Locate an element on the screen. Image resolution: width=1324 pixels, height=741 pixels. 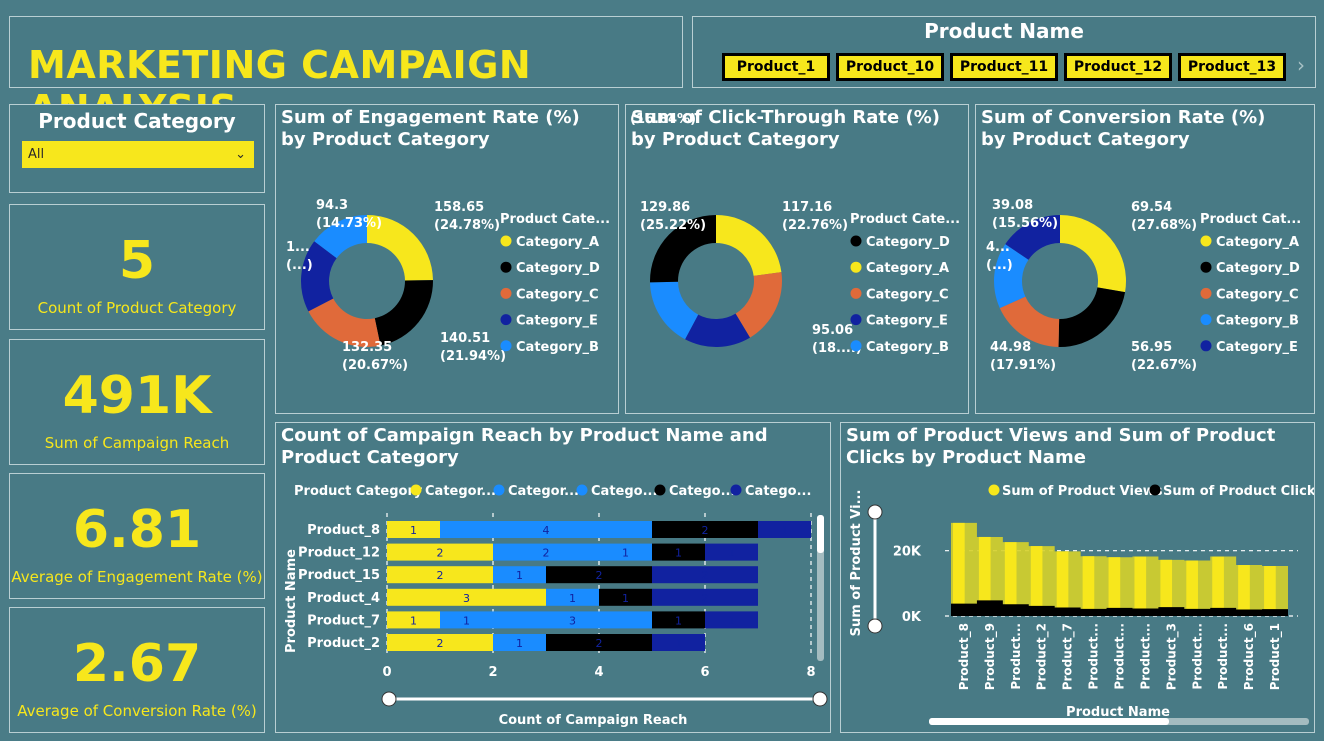
slice-value-label: 69.54 is located at coordinates (1151, 207).